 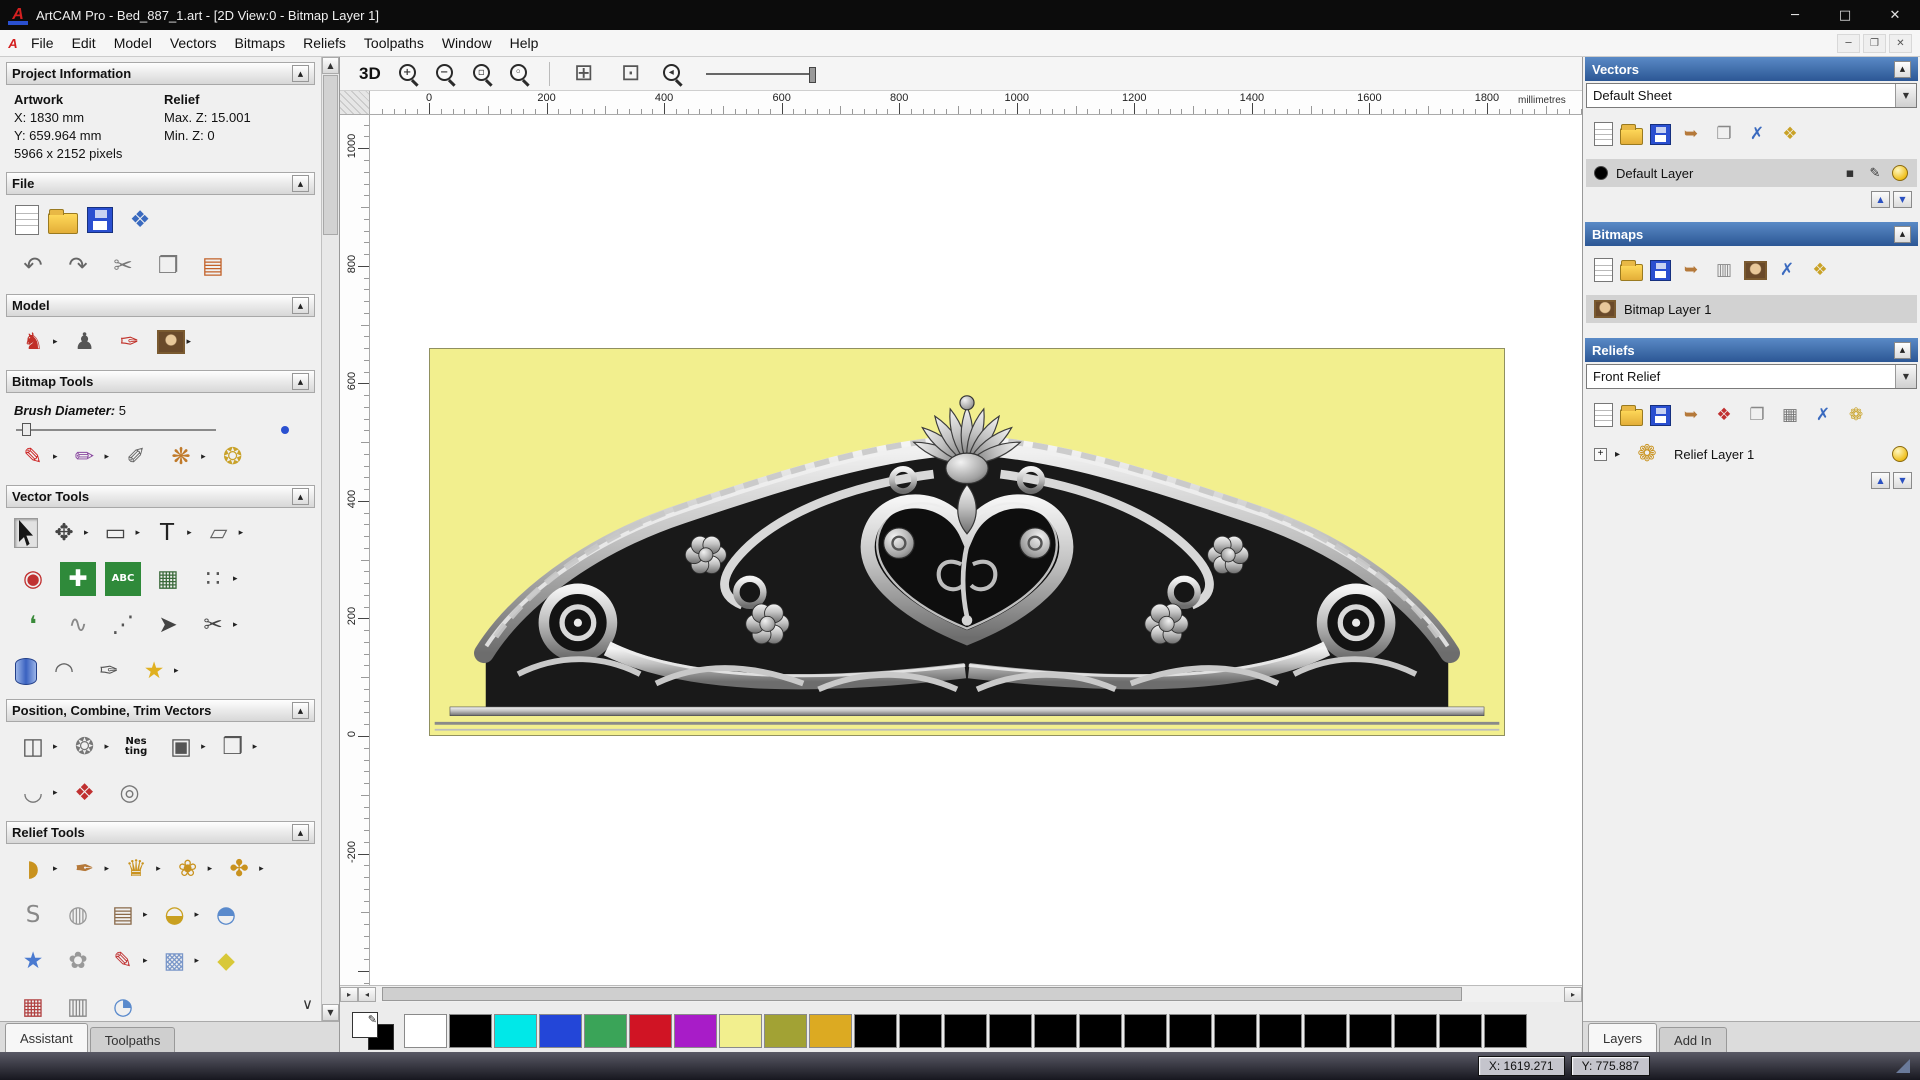 I want to click on zoom-page-icon: ▫, so click(x=483, y=74).